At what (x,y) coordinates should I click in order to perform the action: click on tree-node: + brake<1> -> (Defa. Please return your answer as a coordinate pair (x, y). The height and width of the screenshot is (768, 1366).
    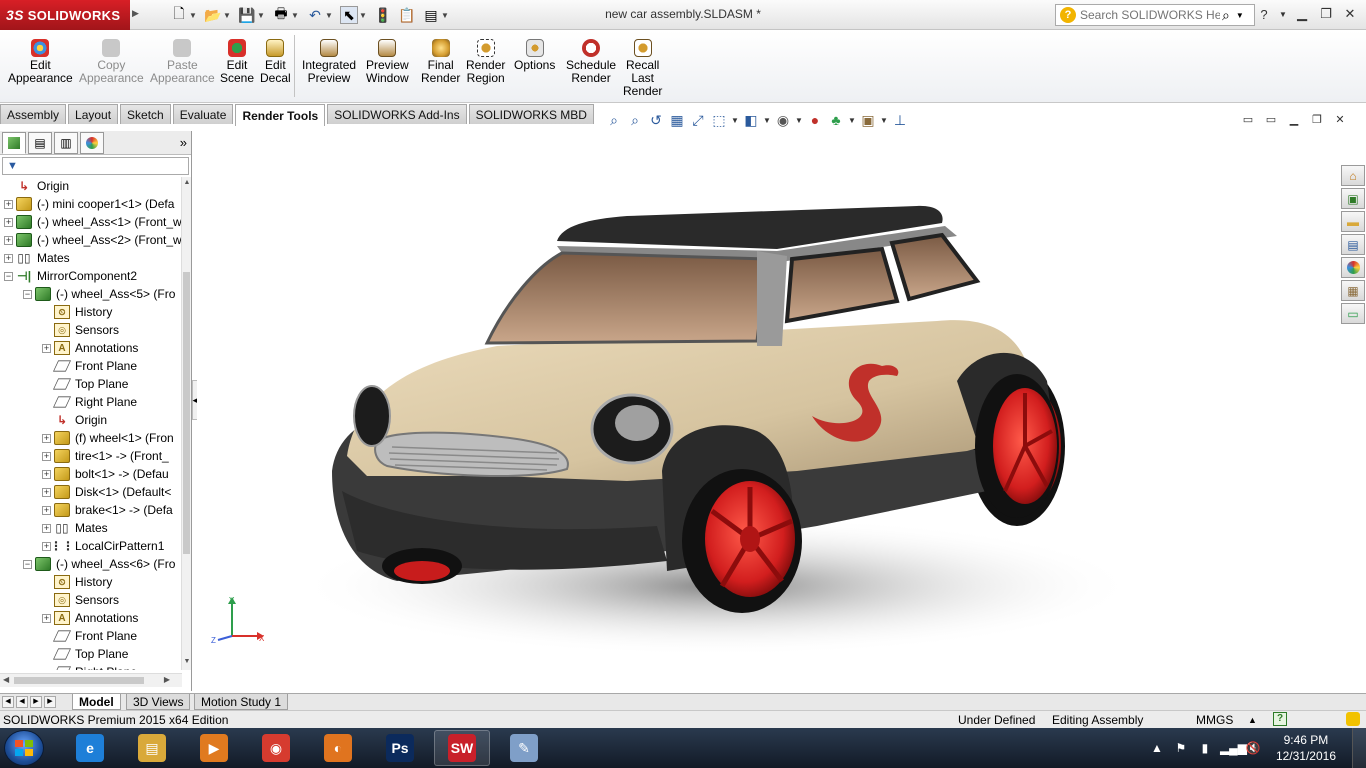
    Looking at the image, I should click on (107, 510).